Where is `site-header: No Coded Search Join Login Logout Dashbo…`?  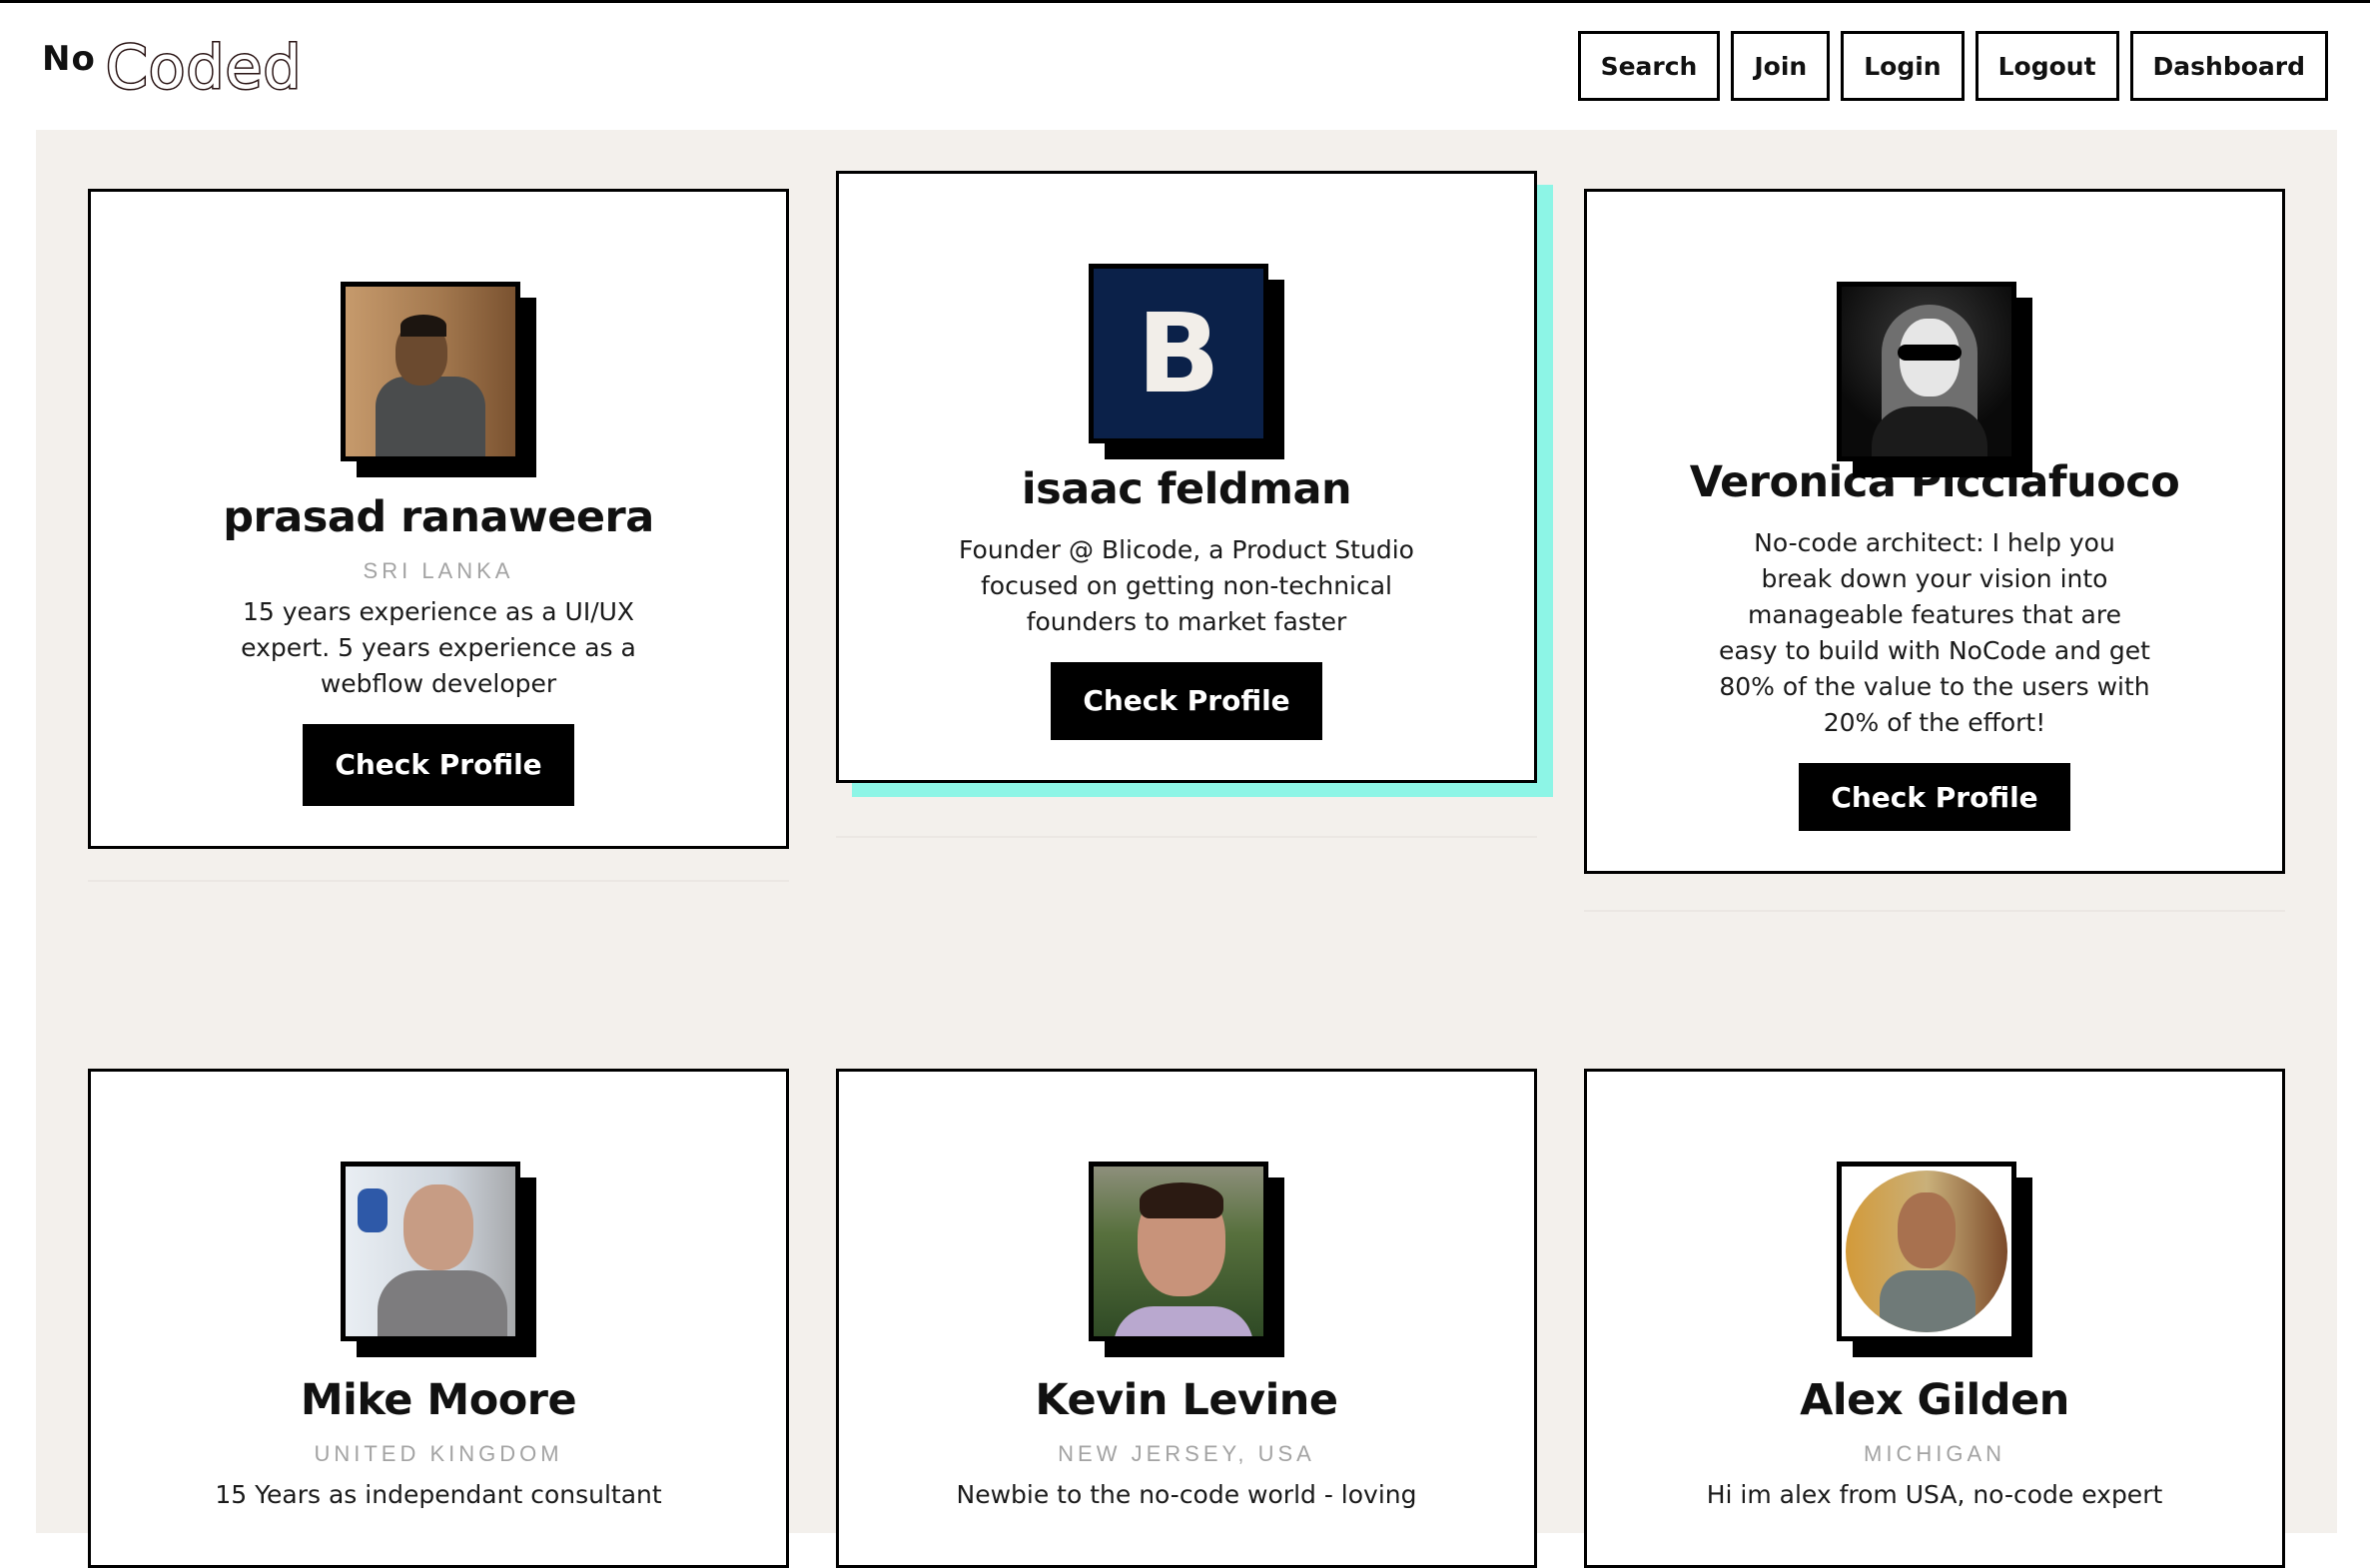 site-header: No Coded Search Join Login Logout Dashbo… is located at coordinates (1185, 66).